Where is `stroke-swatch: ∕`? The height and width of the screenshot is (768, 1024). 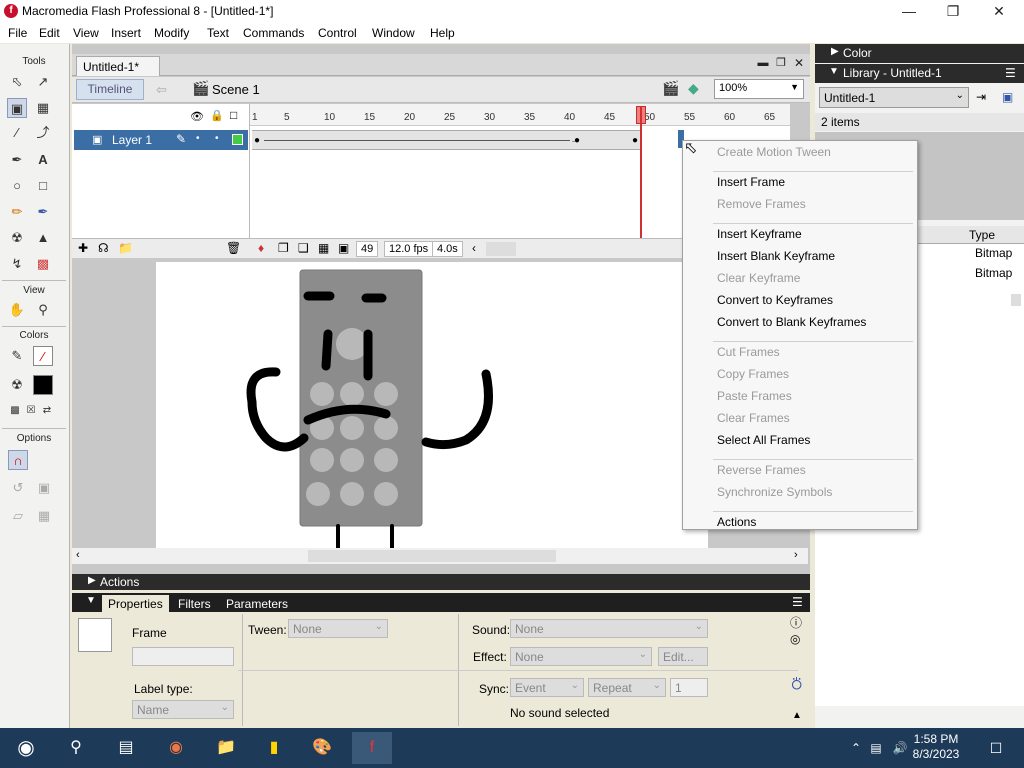 stroke-swatch: ∕ is located at coordinates (43, 356).